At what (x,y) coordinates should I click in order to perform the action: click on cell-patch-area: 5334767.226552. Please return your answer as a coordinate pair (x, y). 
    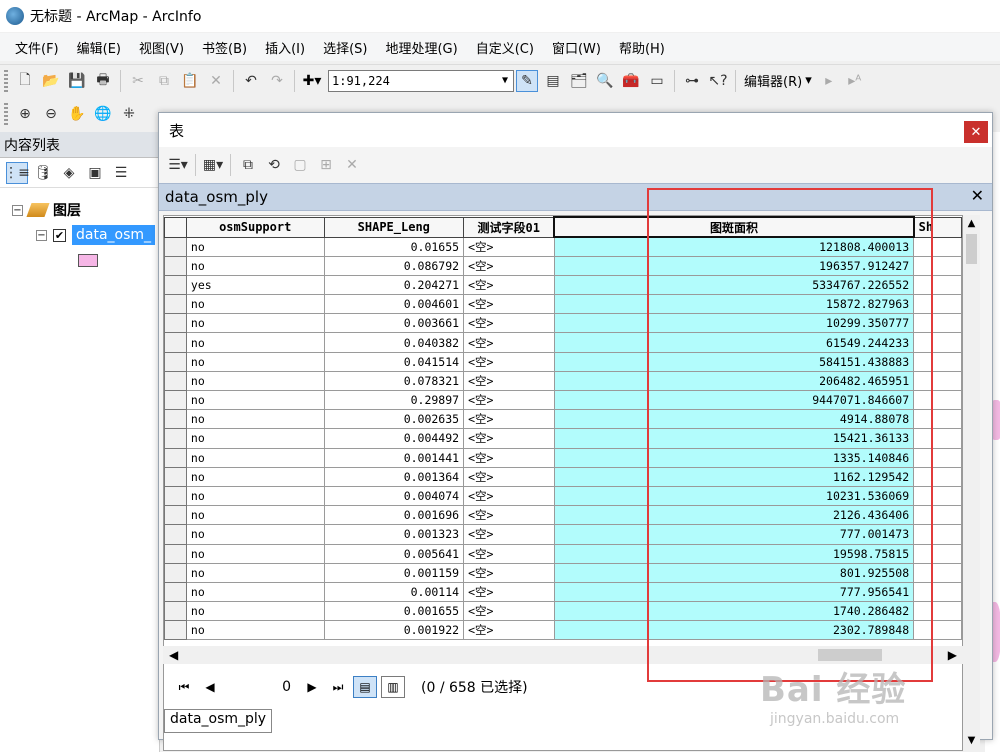
    Looking at the image, I should click on (734, 285).